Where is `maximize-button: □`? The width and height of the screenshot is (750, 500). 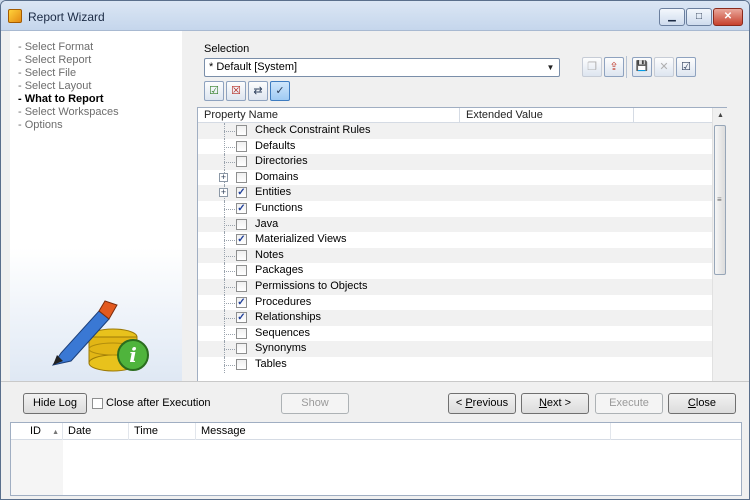
maximize-button: □ is located at coordinates (699, 17).